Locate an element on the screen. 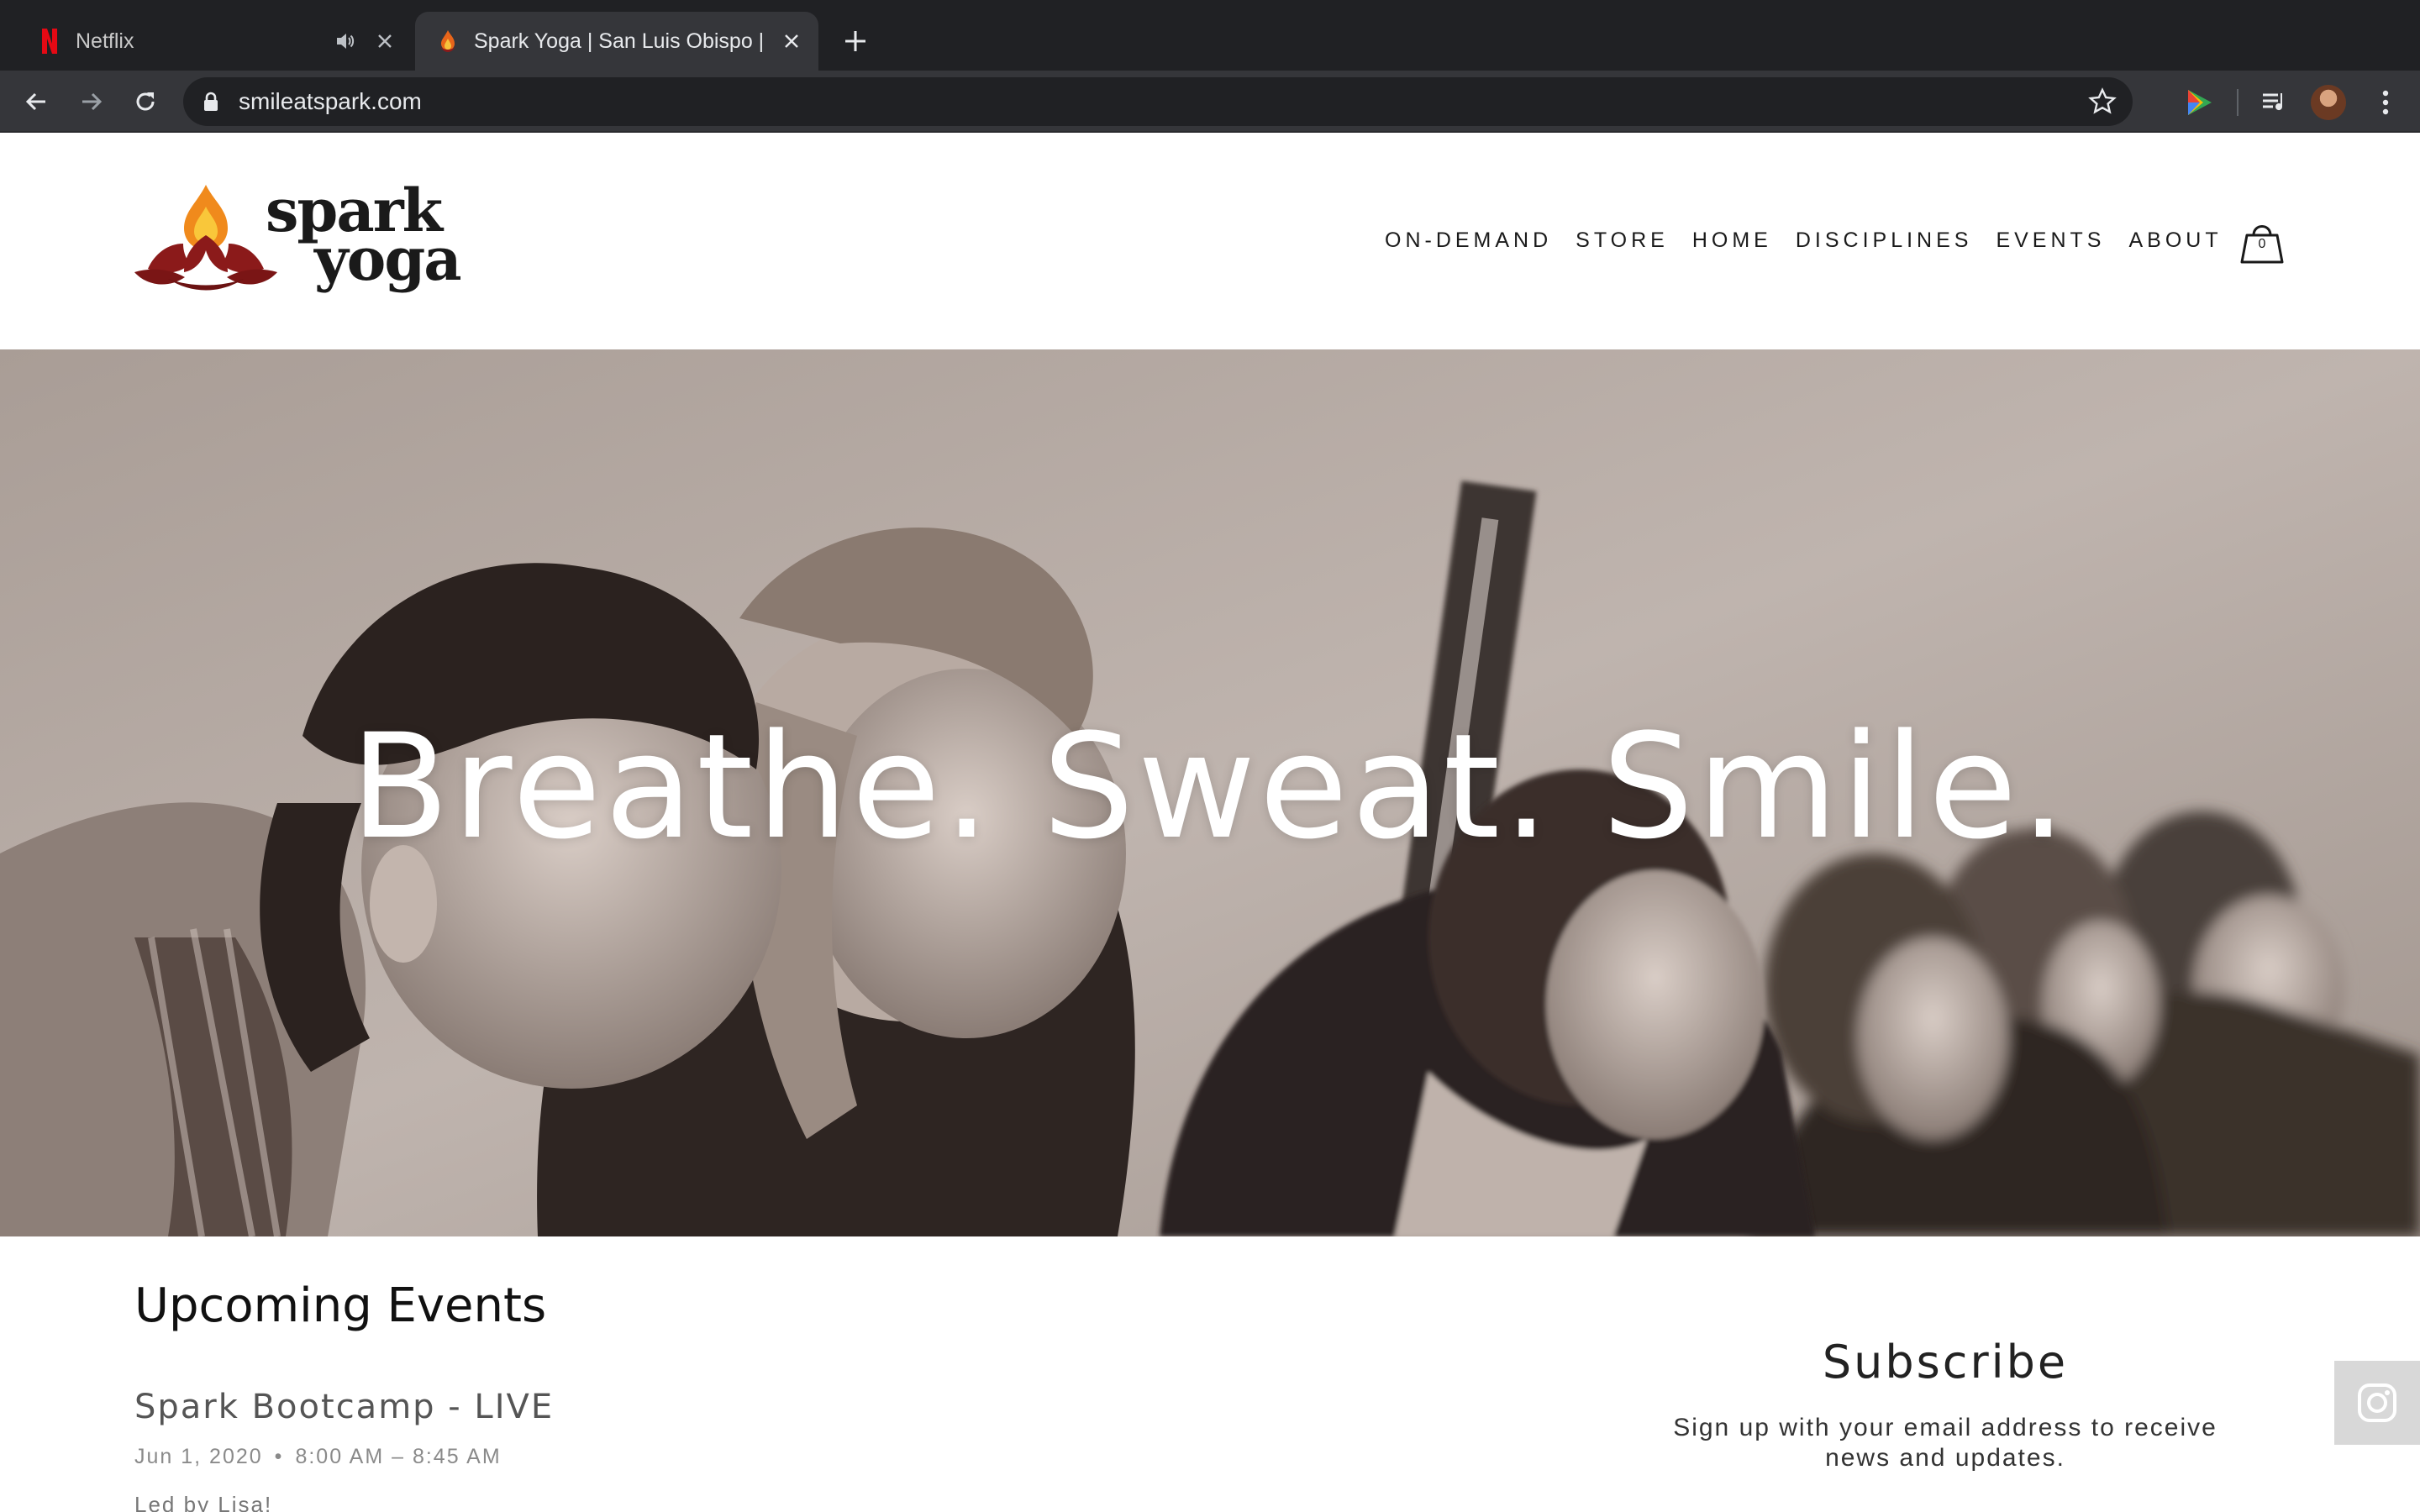  tab-title: Netflix is located at coordinates (105, 41).